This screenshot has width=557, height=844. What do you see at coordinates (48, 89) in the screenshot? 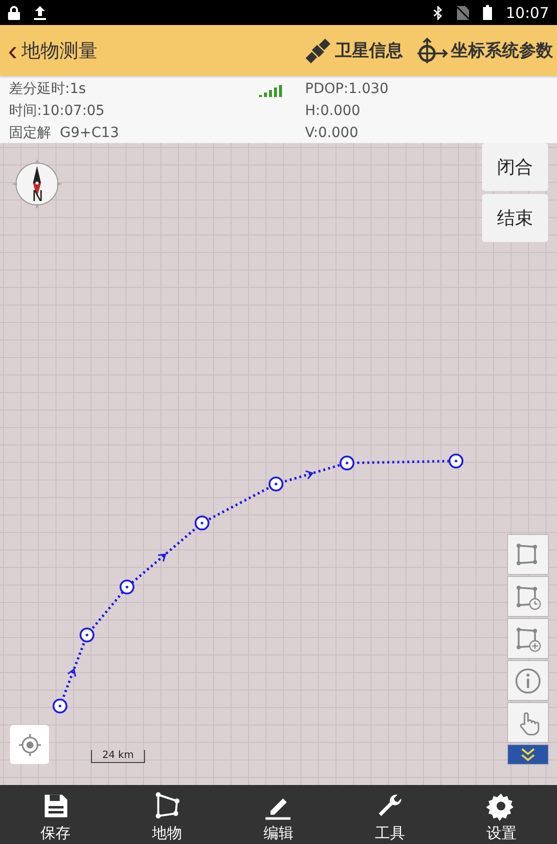
I see `status-text: 差分延时:1s` at bounding box center [48, 89].